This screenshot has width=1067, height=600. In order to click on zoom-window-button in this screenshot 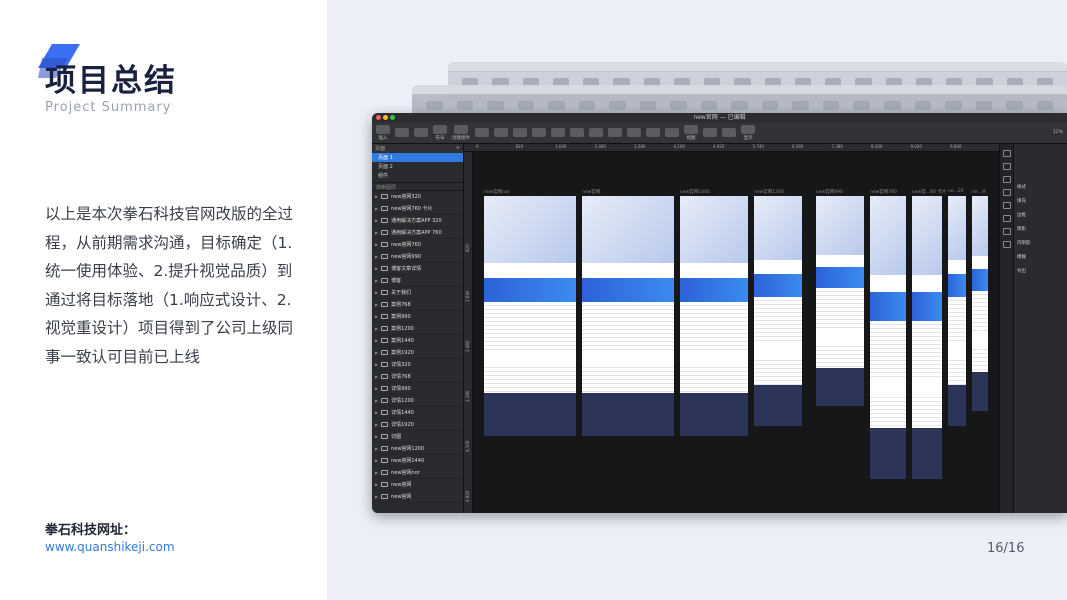, I will do `click(392, 117)`.